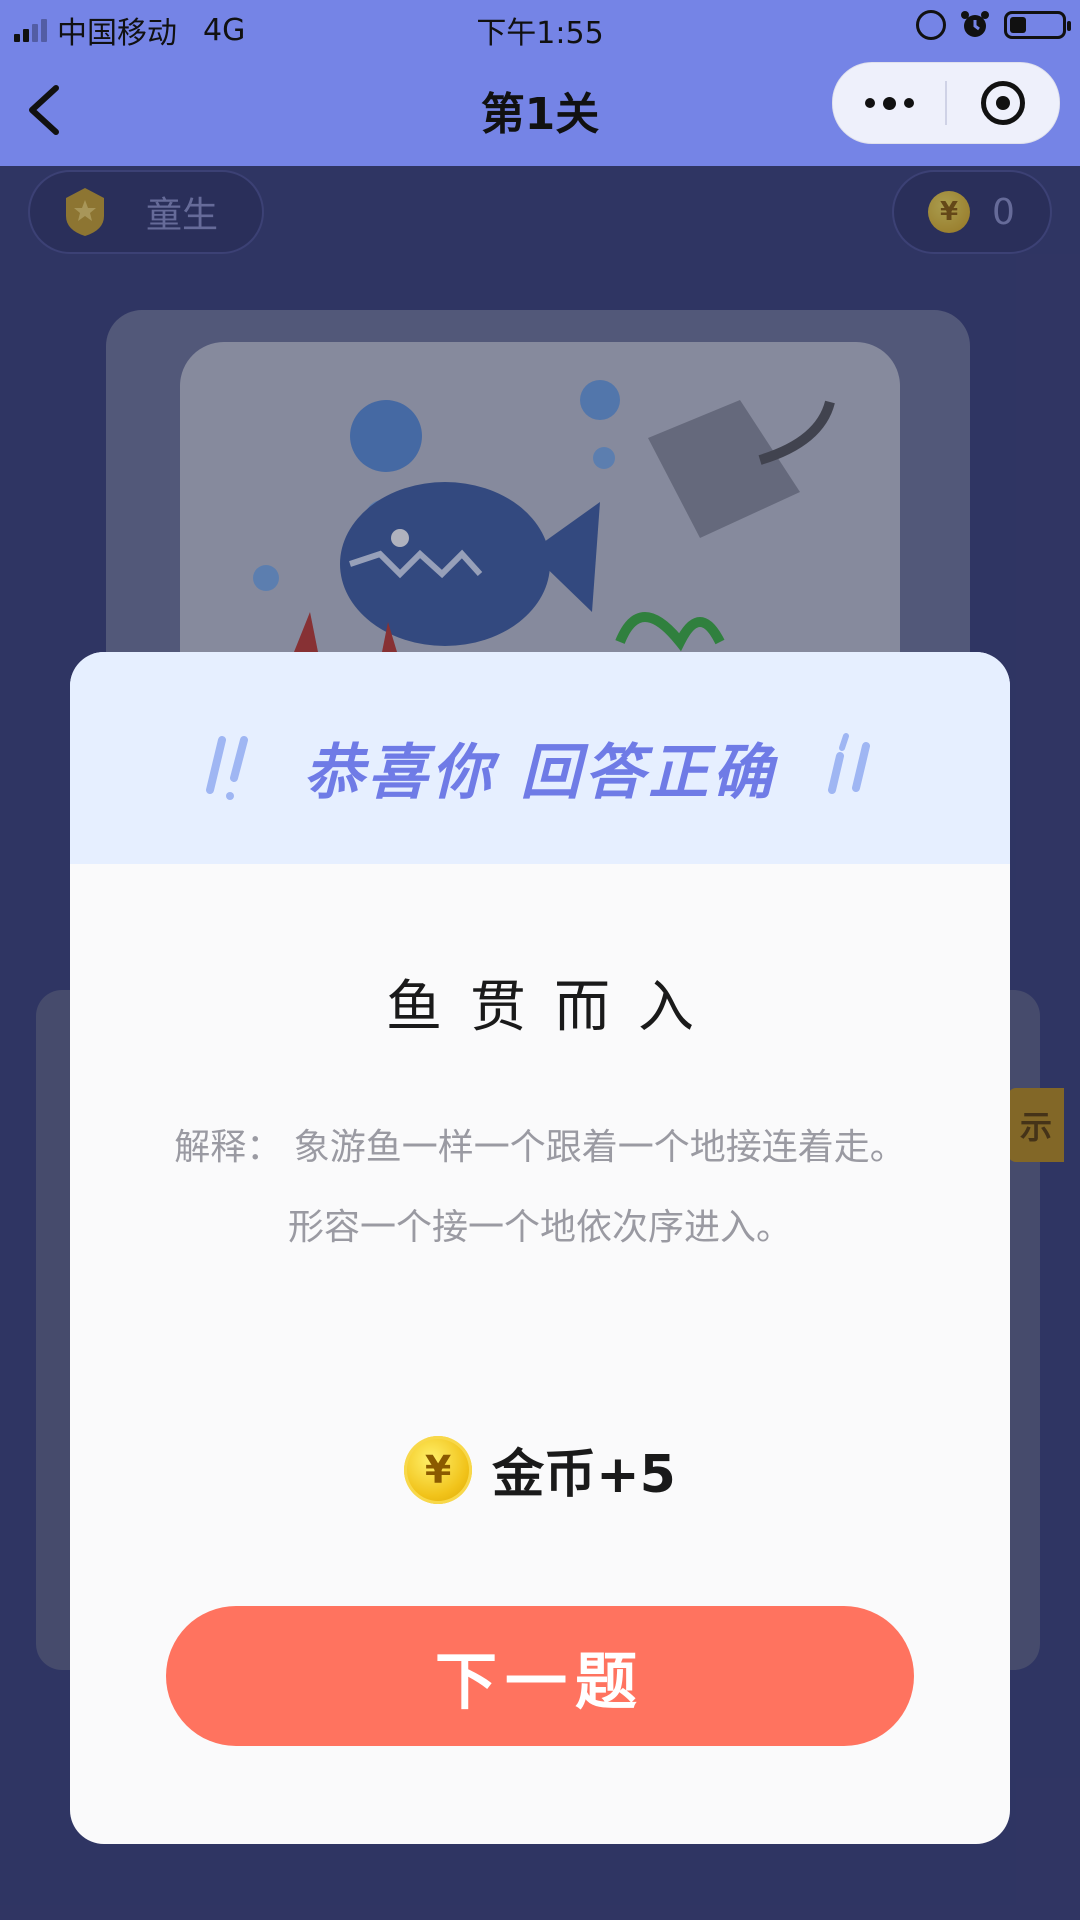 This screenshot has height=1920, width=1080. What do you see at coordinates (975, 24) in the screenshot?
I see `alarm-icon` at bounding box center [975, 24].